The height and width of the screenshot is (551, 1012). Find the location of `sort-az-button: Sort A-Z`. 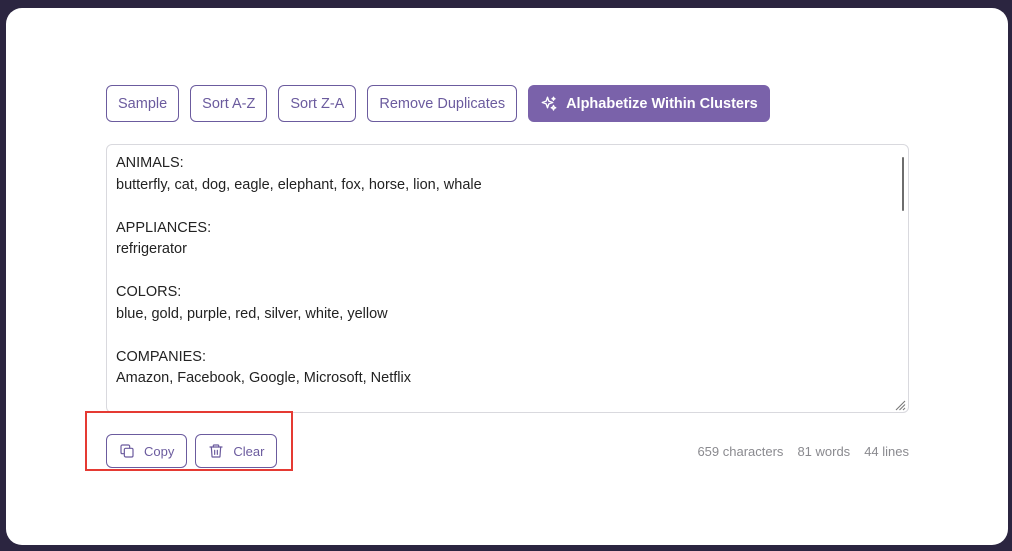

sort-az-button: Sort A-Z is located at coordinates (229, 103).